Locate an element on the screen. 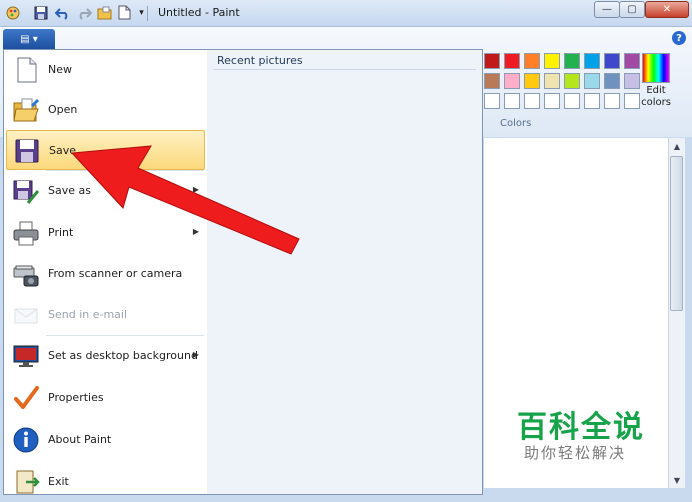 This screenshot has height=502, width=692. watermark-slogan: 助你轻松解决 is located at coordinates (575, 453).